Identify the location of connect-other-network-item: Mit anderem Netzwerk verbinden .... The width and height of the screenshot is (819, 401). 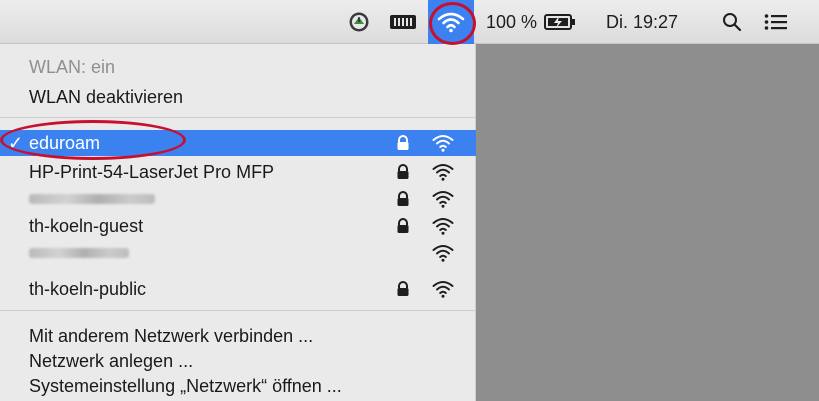
(238, 336).